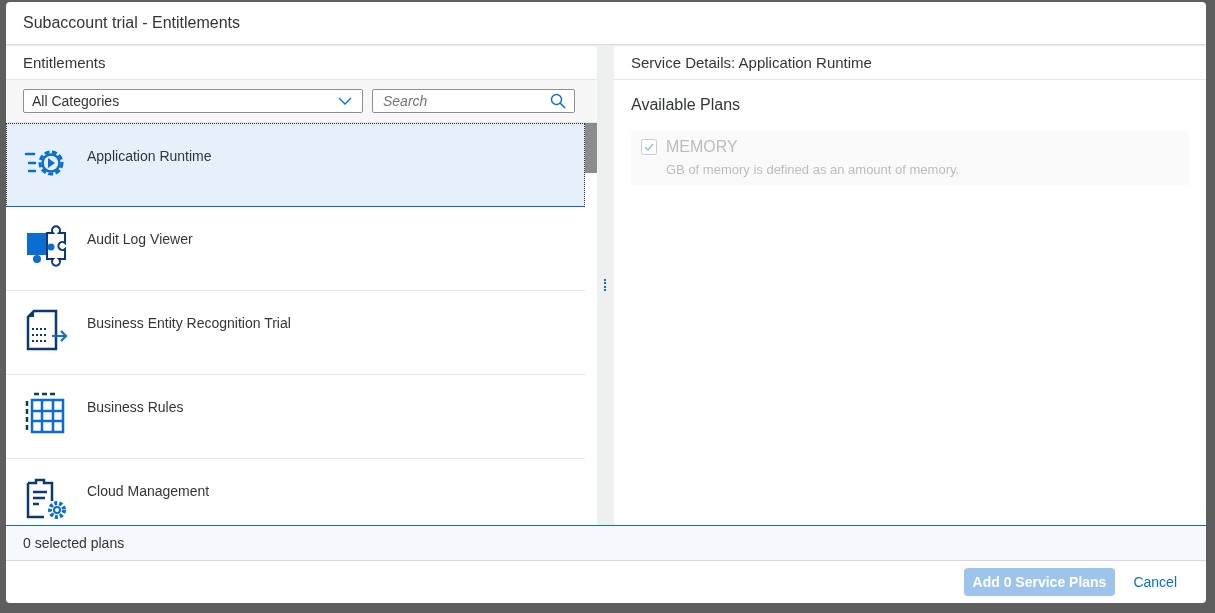 The width and height of the screenshot is (1215, 613). I want to click on details-title: Service Details: Application Runtime, so click(751, 62).